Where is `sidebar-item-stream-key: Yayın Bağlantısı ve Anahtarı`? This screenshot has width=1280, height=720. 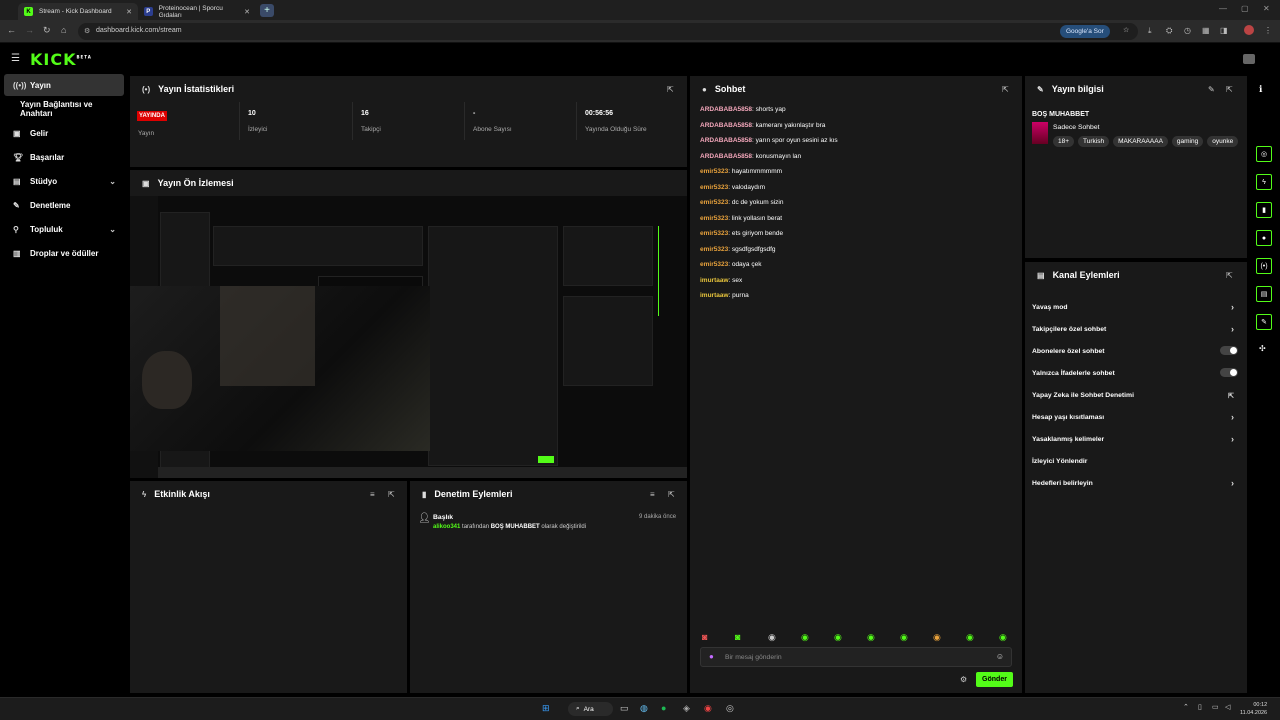 sidebar-item-stream-key: Yayın Bağlantısı ve Anahtarı is located at coordinates (64, 109).